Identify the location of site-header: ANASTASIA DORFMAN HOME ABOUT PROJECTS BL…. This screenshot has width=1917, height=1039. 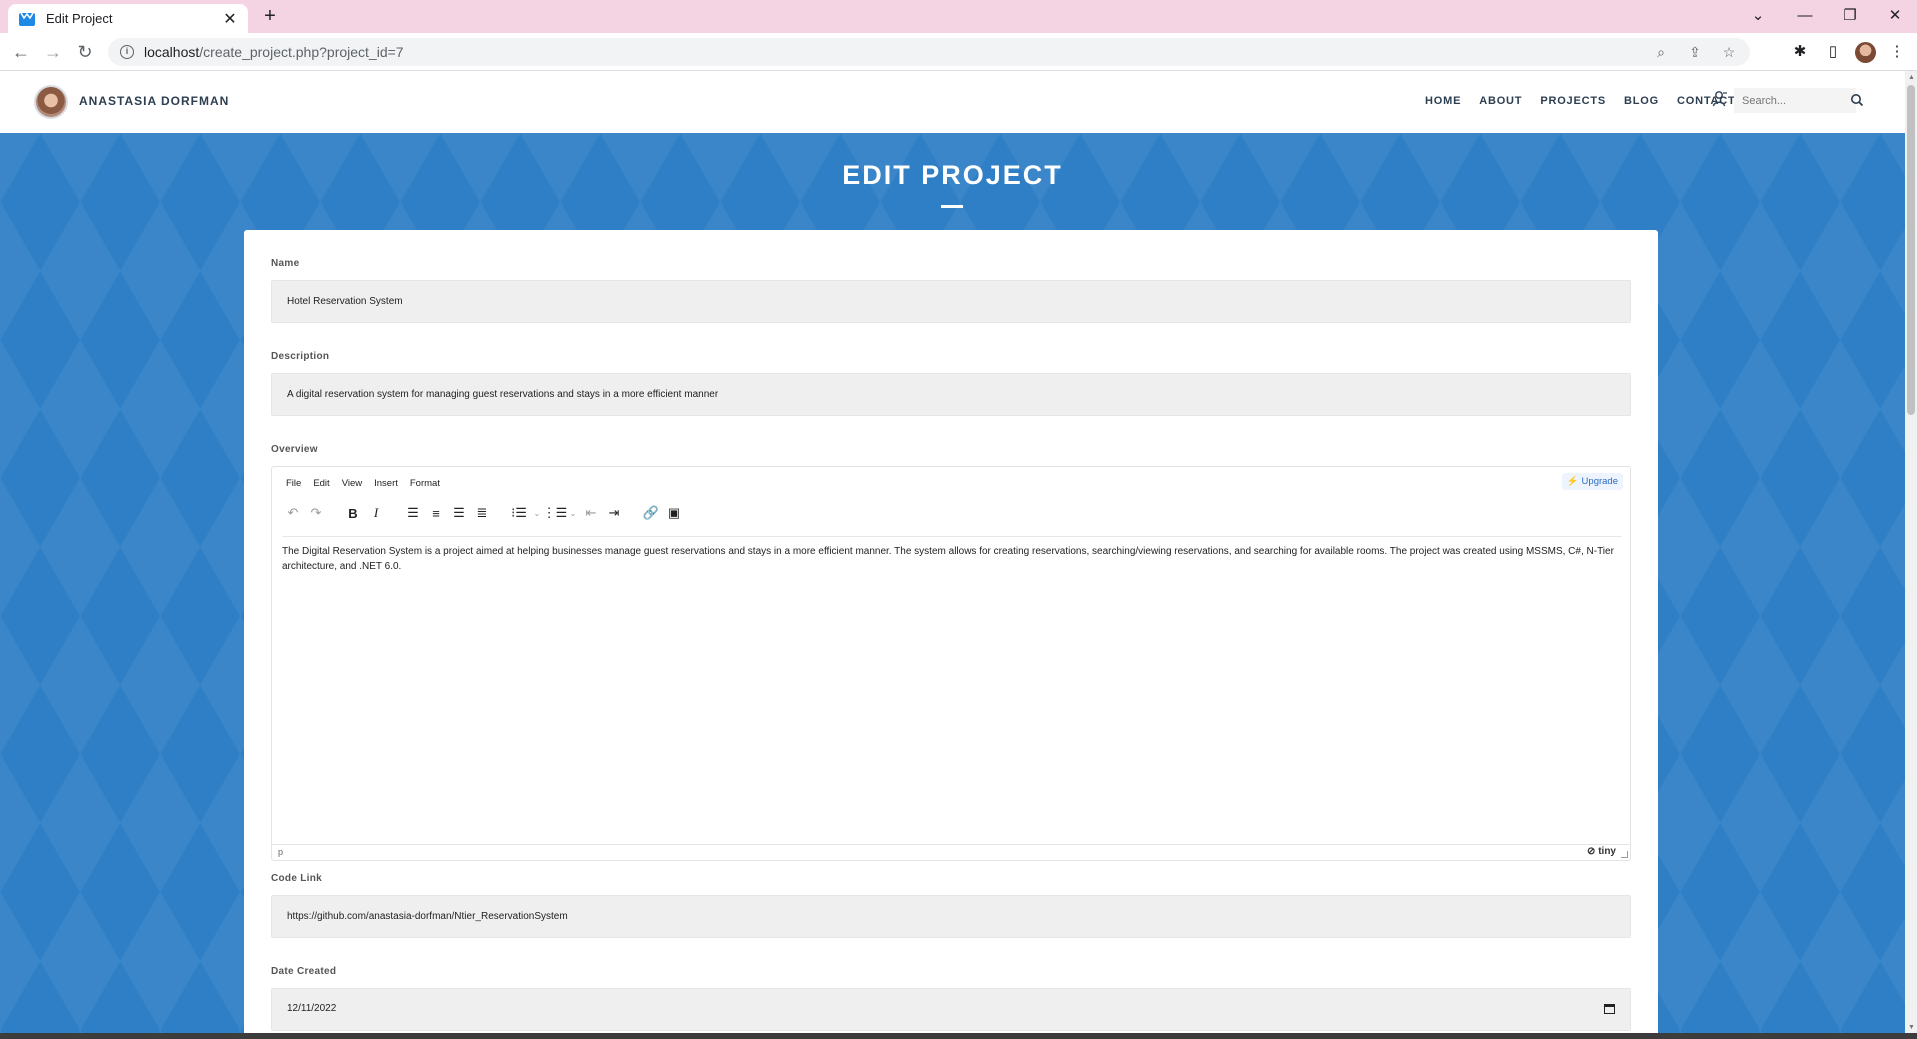
(952, 102).